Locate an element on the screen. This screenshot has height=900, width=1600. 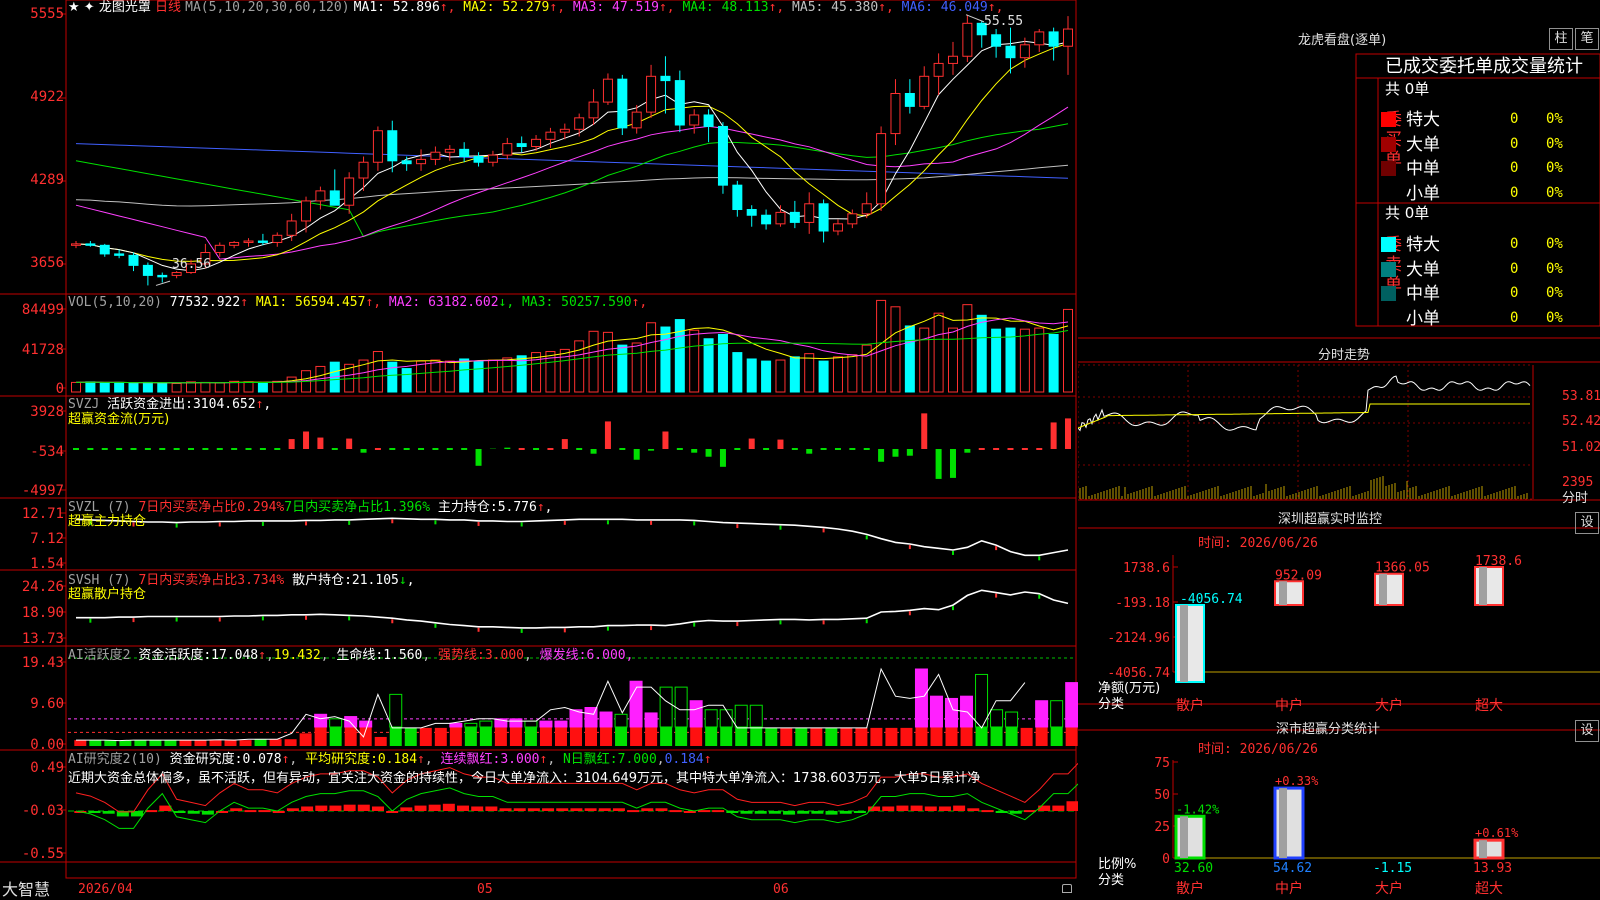
y-label: 4289 is located at coordinates (47, 180).